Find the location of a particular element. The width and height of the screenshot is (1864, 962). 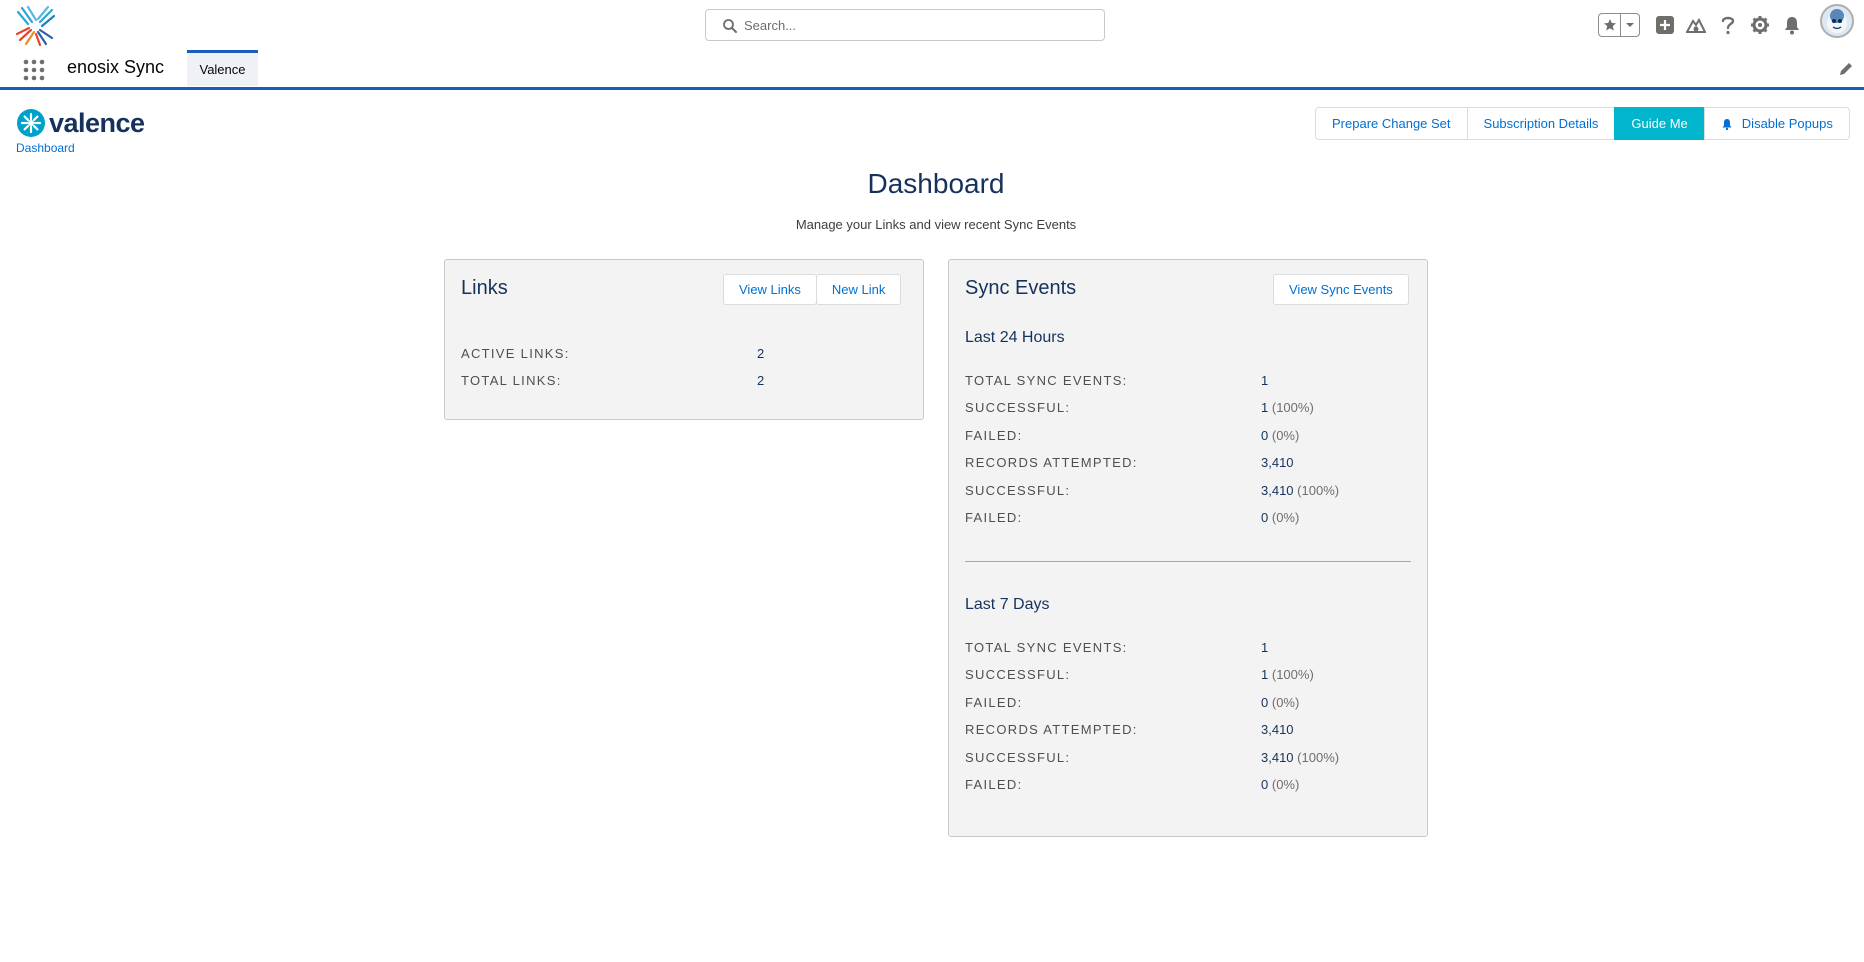

sync-events-card-buttons: View Sync Events is located at coordinates (1341, 289).